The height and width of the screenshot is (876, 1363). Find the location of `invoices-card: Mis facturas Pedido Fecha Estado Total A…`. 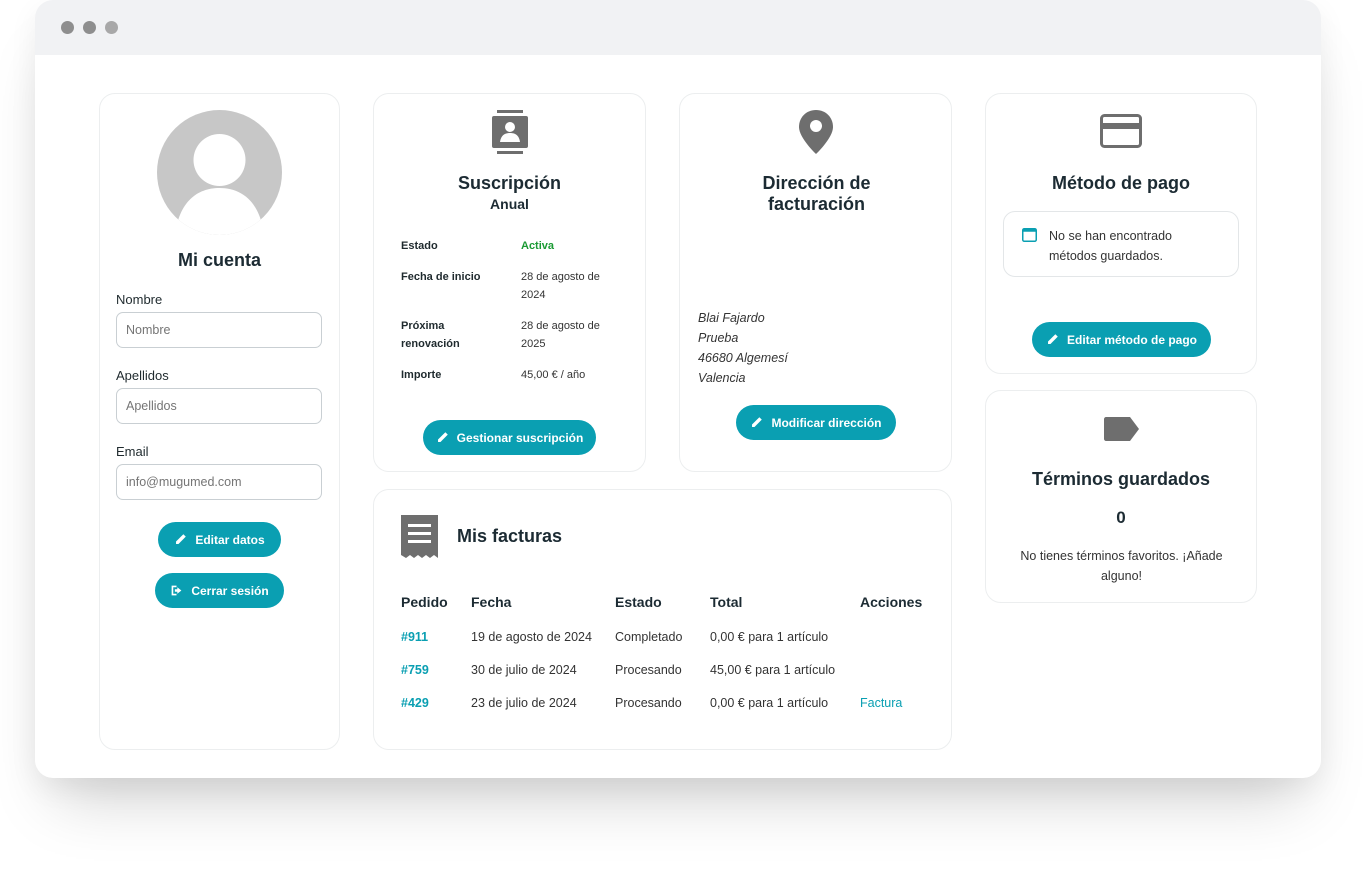

invoices-card: Mis facturas Pedido Fecha Estado Total A… is located at coordinates (662, 619).